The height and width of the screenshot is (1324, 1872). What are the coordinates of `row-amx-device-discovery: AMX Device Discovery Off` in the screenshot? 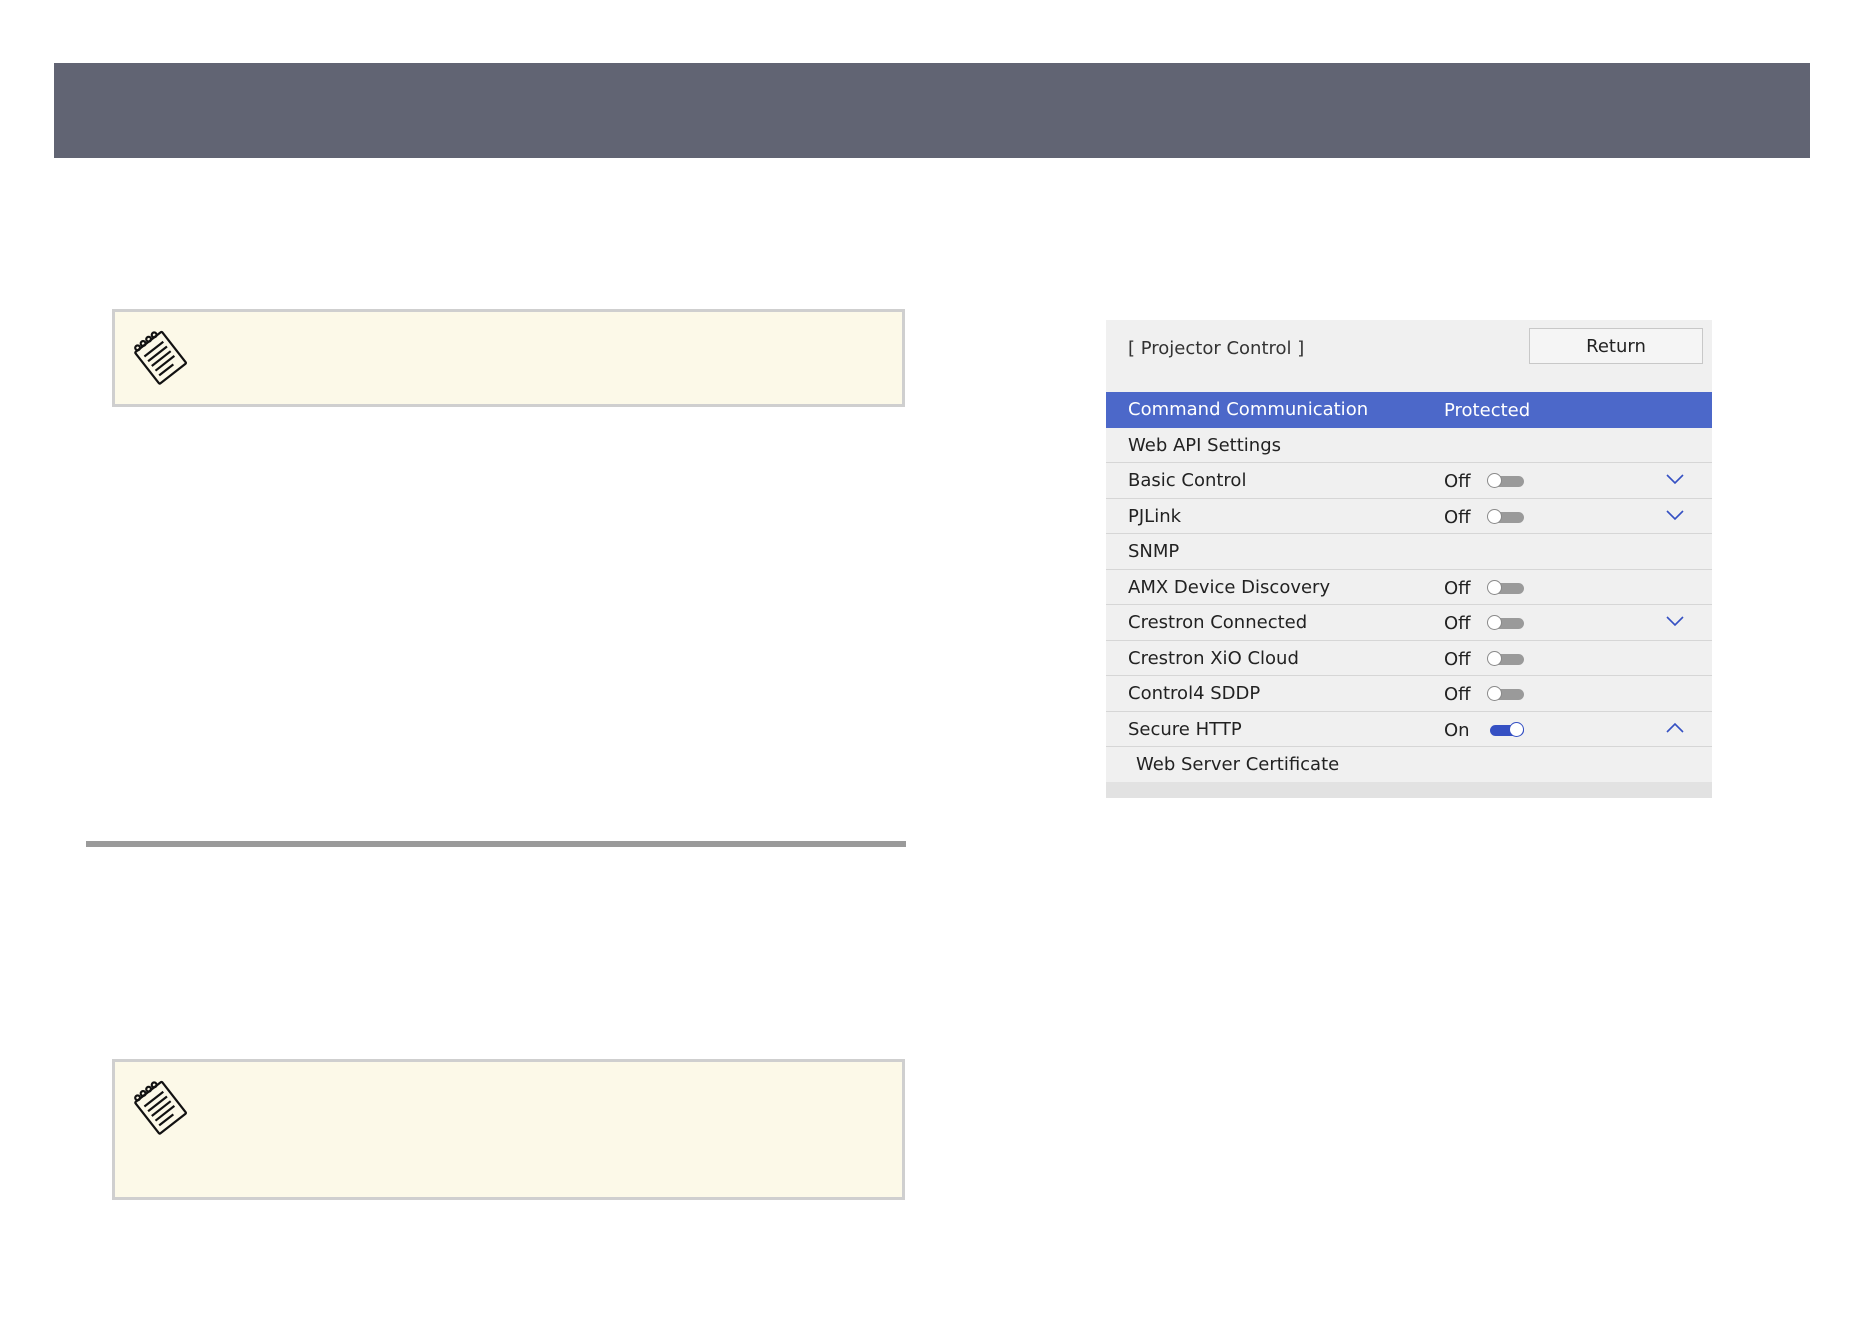 It's located at (1409, 587).